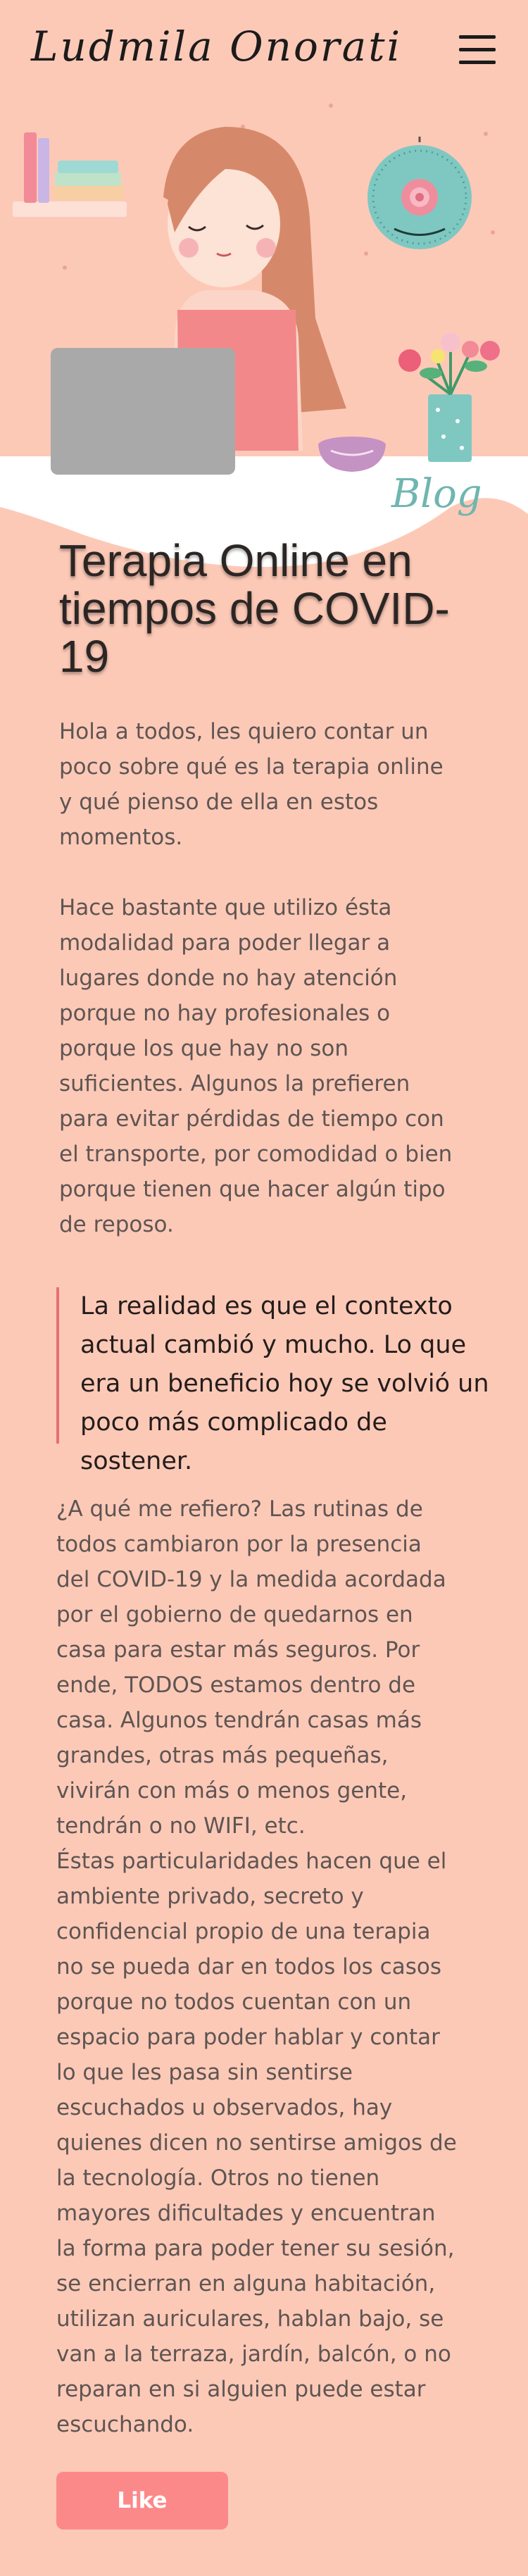 The image size is (528, 2576). Describe the element at coordinates (142, 2501) in the screenshot. I see `like-button: Like` at that location.